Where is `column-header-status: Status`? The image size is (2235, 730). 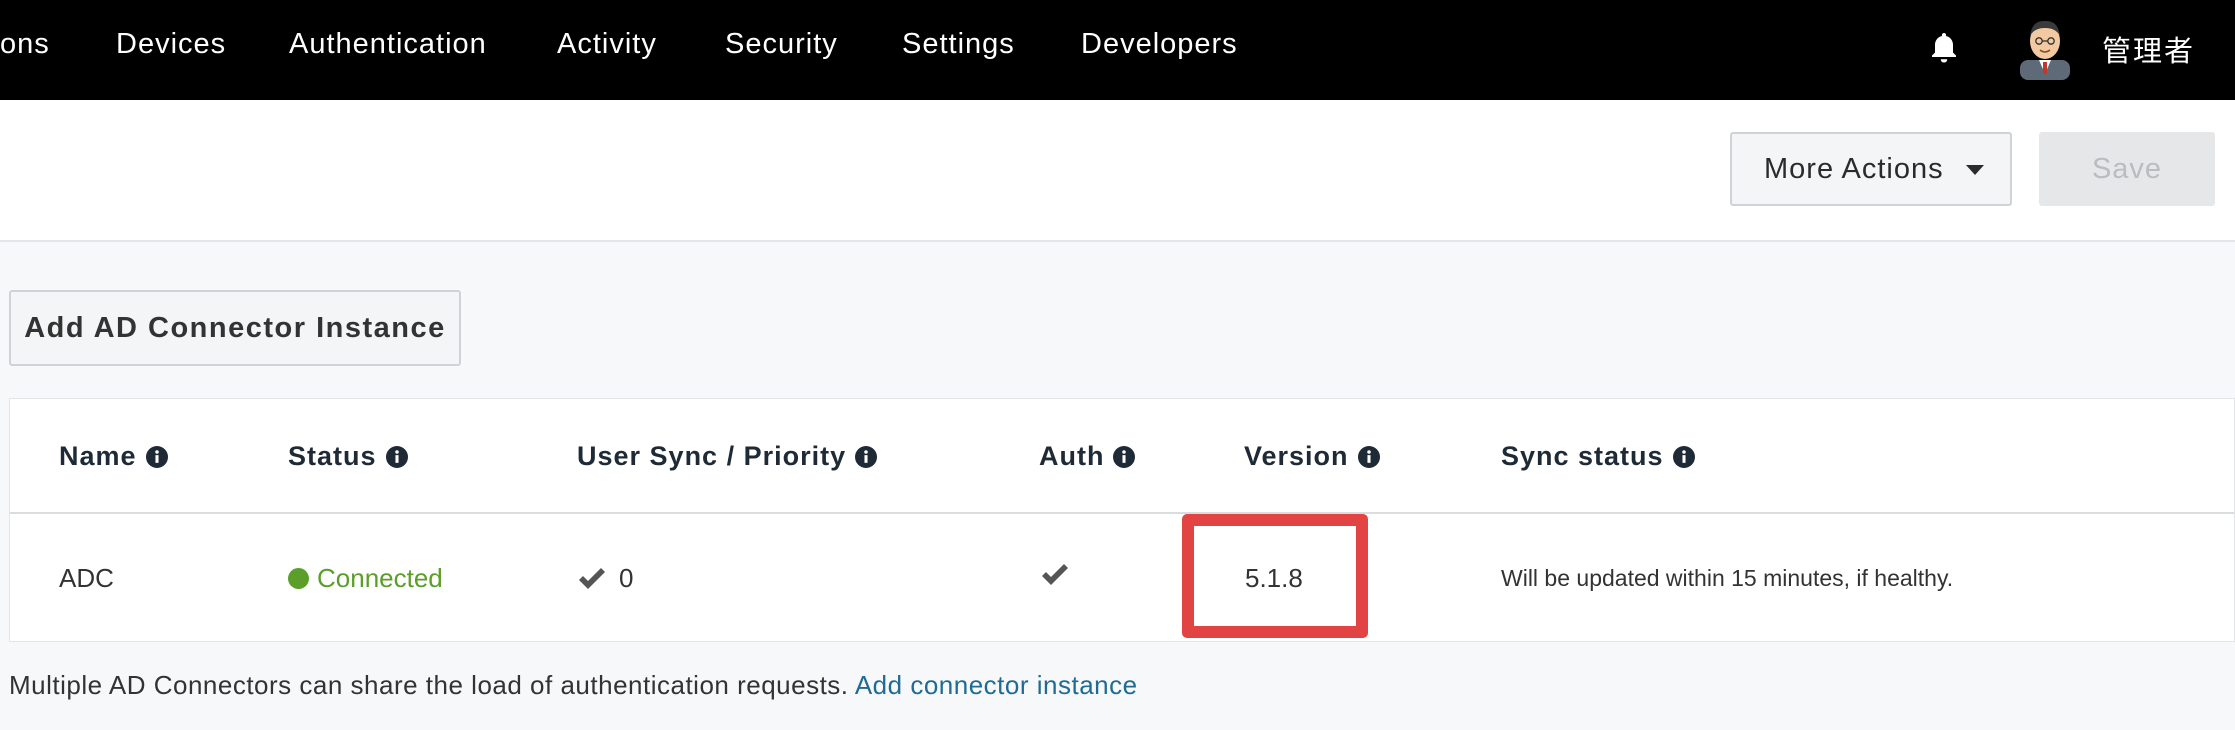
column-header-status: Status is located at coordinates (348, 456).